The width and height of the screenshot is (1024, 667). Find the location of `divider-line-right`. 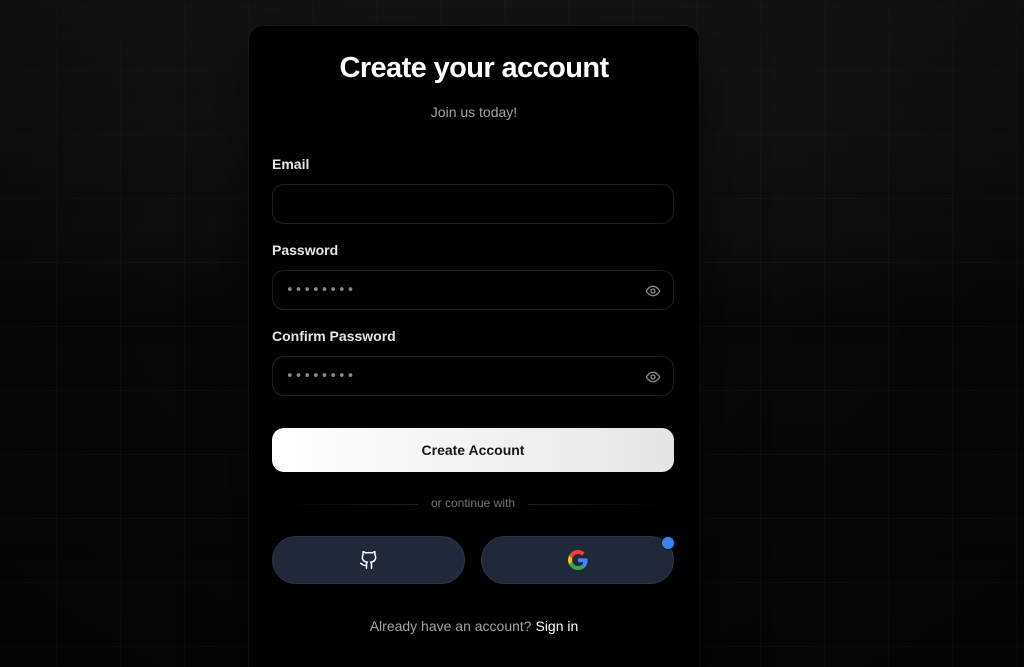

divider-line-right is located at coordinates (598, 504).